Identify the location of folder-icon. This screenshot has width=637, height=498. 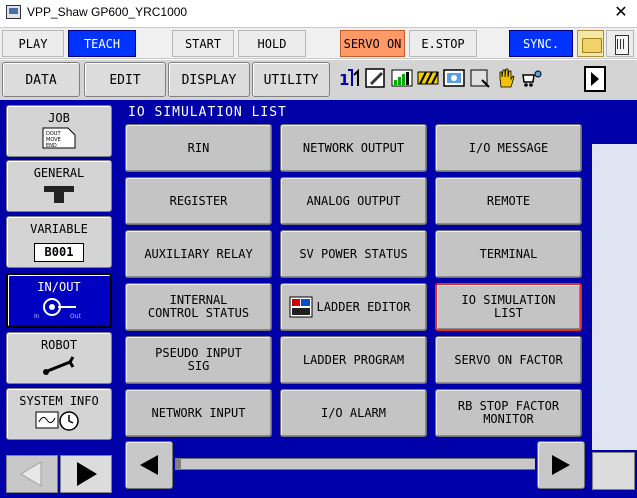
(590, 43).